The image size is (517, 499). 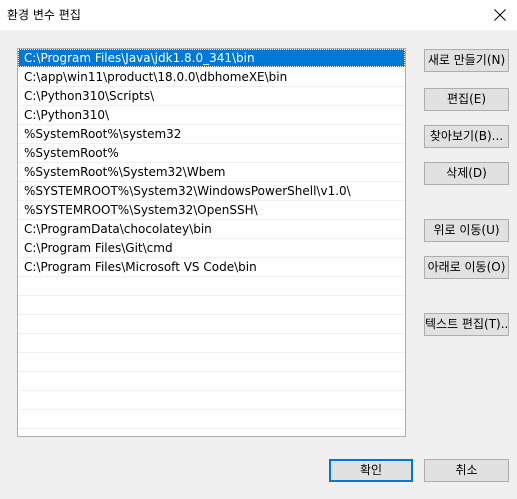 I want to click on ok-button: 확인, so click(x=371, y=470).